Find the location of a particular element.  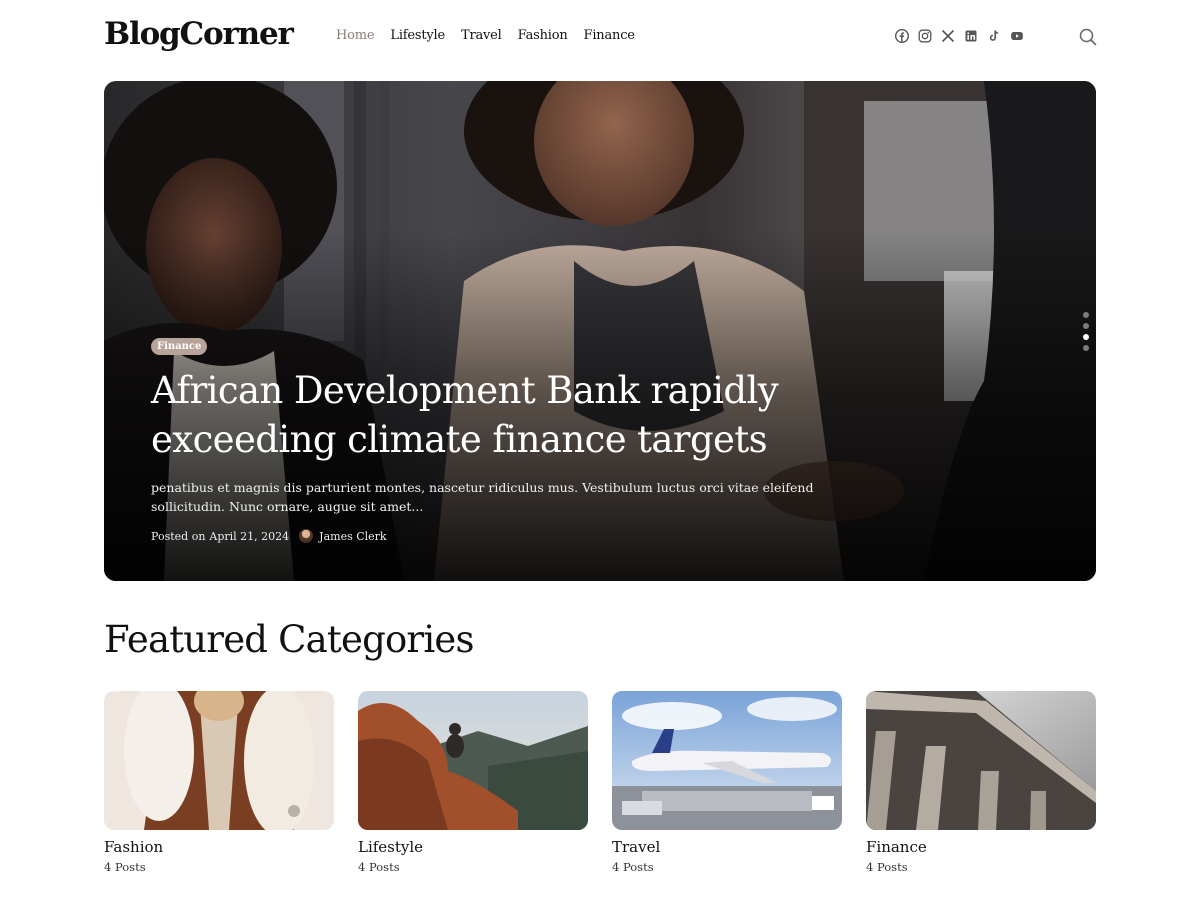

category-card-travel: Travel 4 Posts is located at coordinates (727, 782).